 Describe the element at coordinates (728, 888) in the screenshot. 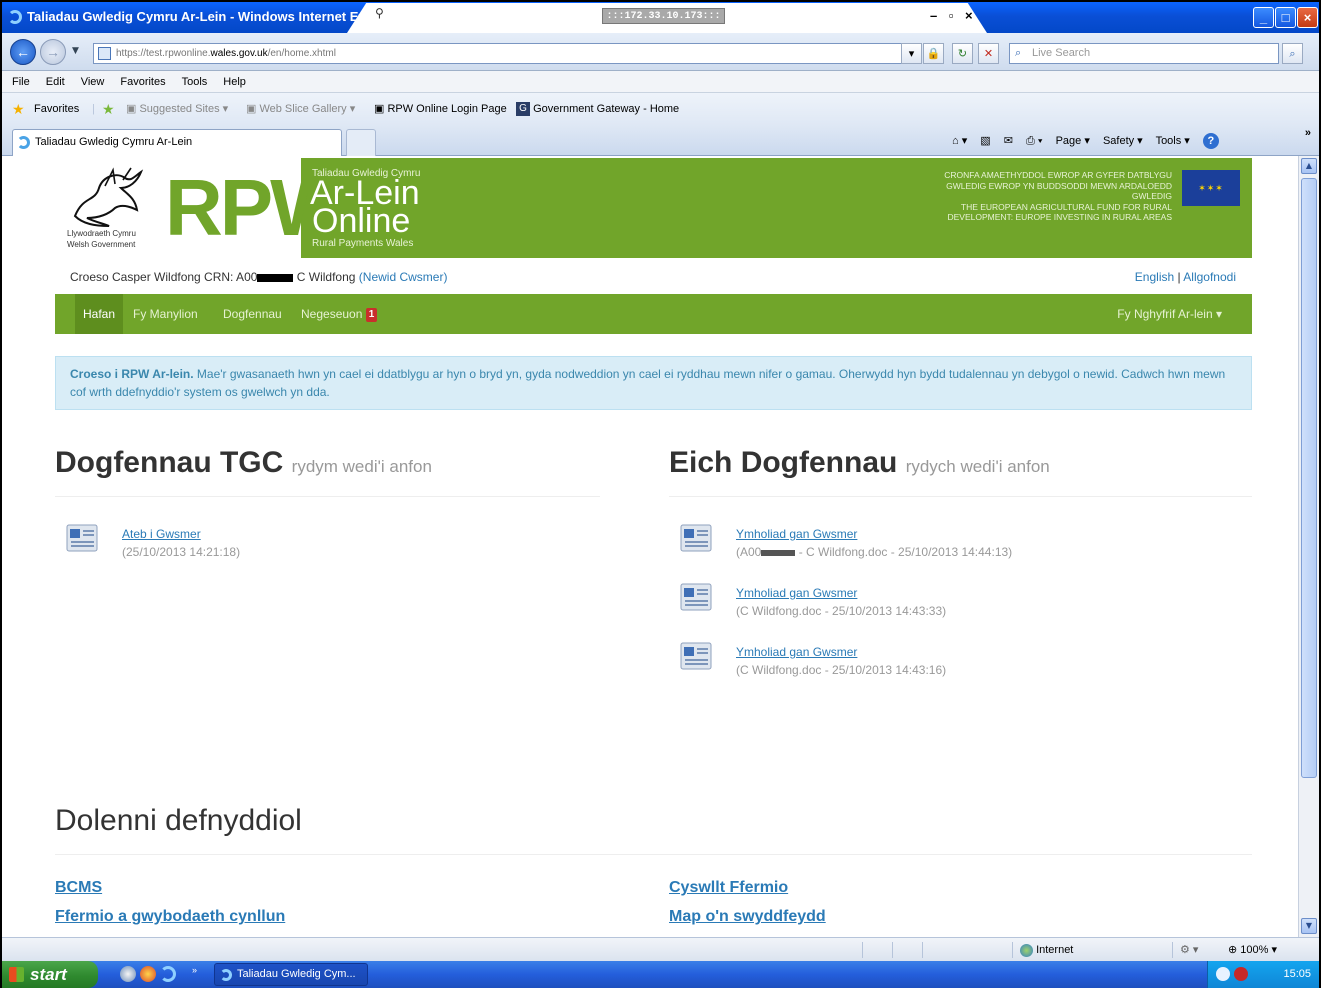

I see `link-farming-connect: Cyswllt Ffermio` at that location.